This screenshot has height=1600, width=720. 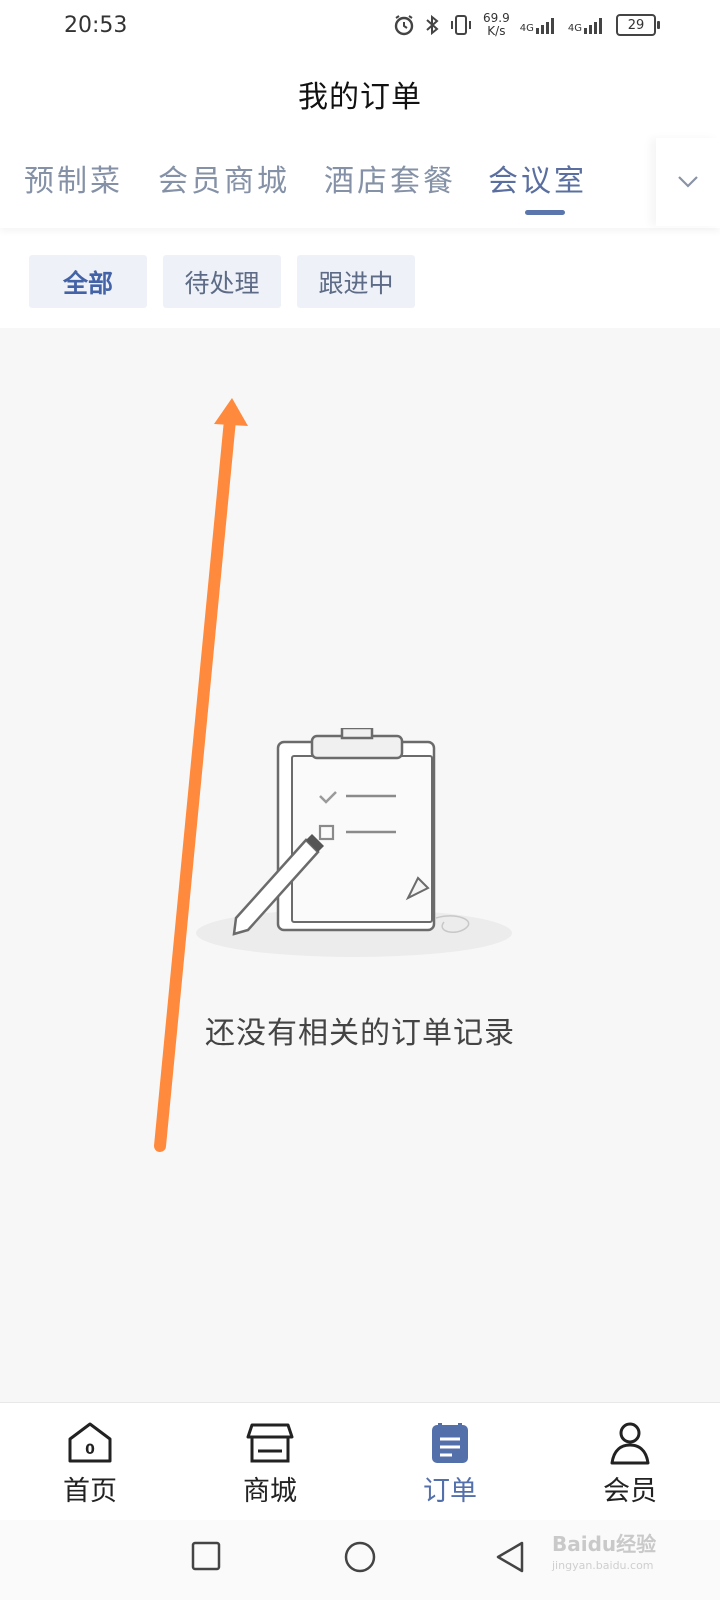 What do you see at coordinates (270, 1443) in the screenshot?
I see `store-icon` at bounding box center [270, 1443].